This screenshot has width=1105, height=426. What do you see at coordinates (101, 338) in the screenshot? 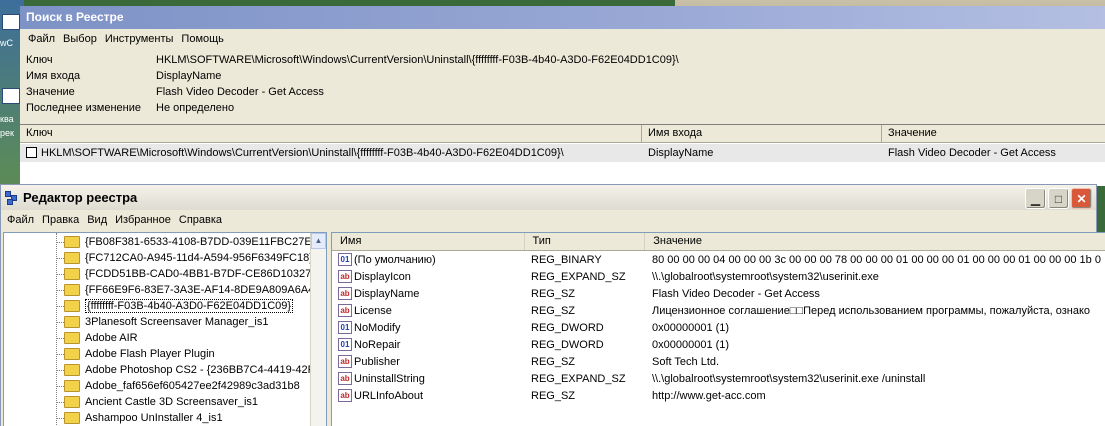
I see `tree-item: Adobe AIR` at bounding box center [101, 338].